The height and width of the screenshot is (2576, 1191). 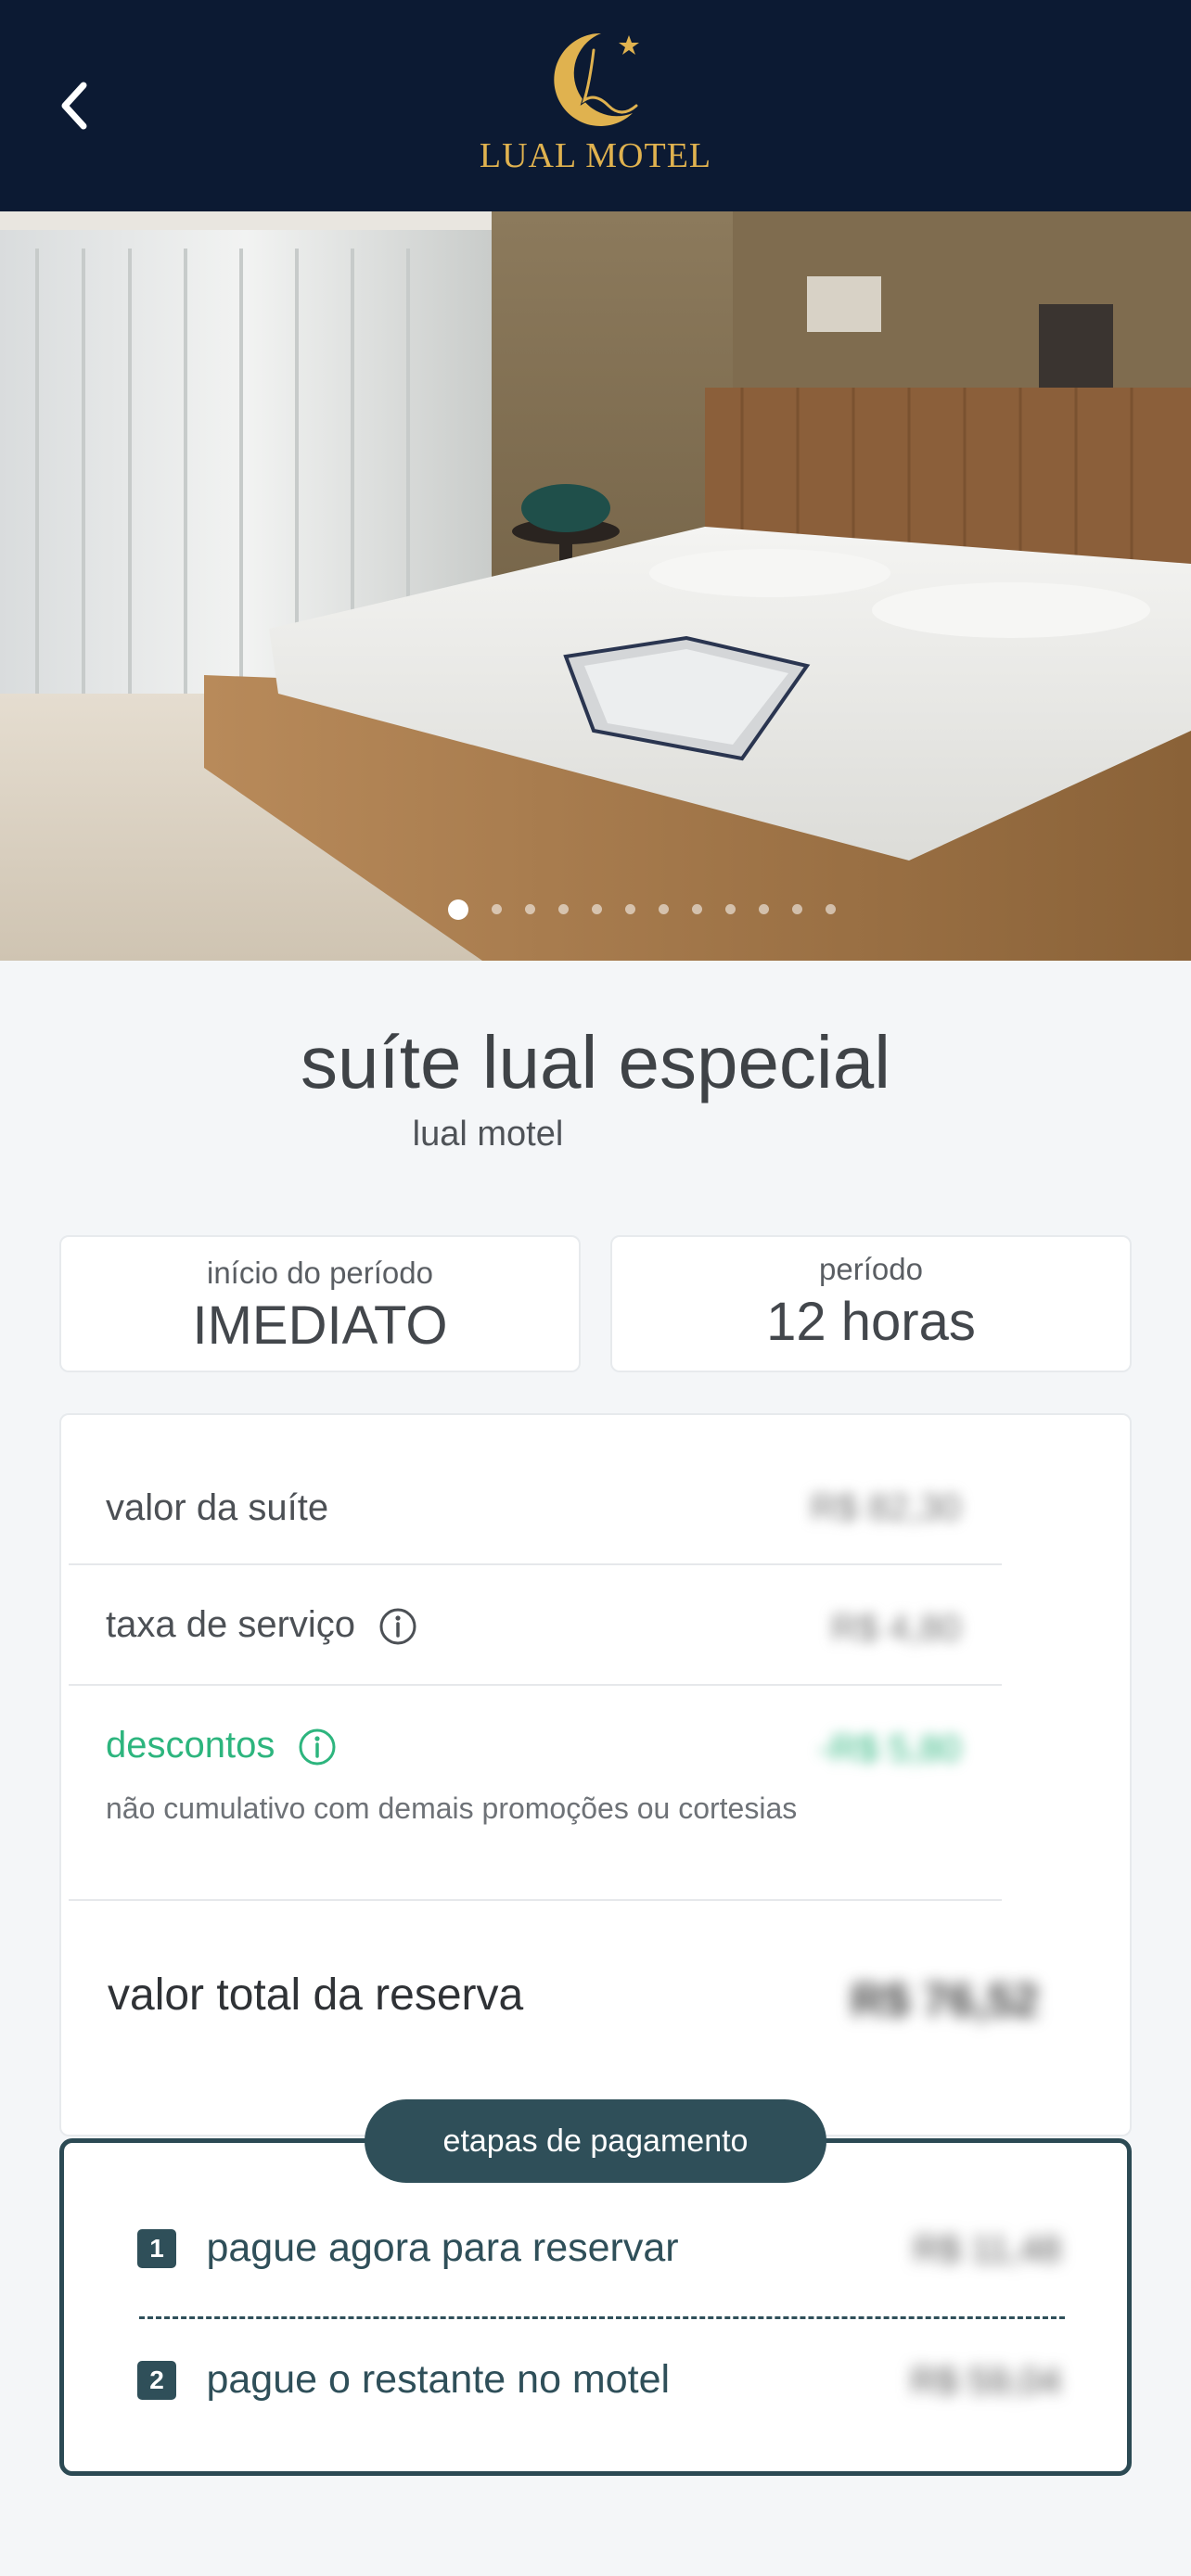 I want to click on total-value: R$ 76,52, so click(x=945, y=2000).